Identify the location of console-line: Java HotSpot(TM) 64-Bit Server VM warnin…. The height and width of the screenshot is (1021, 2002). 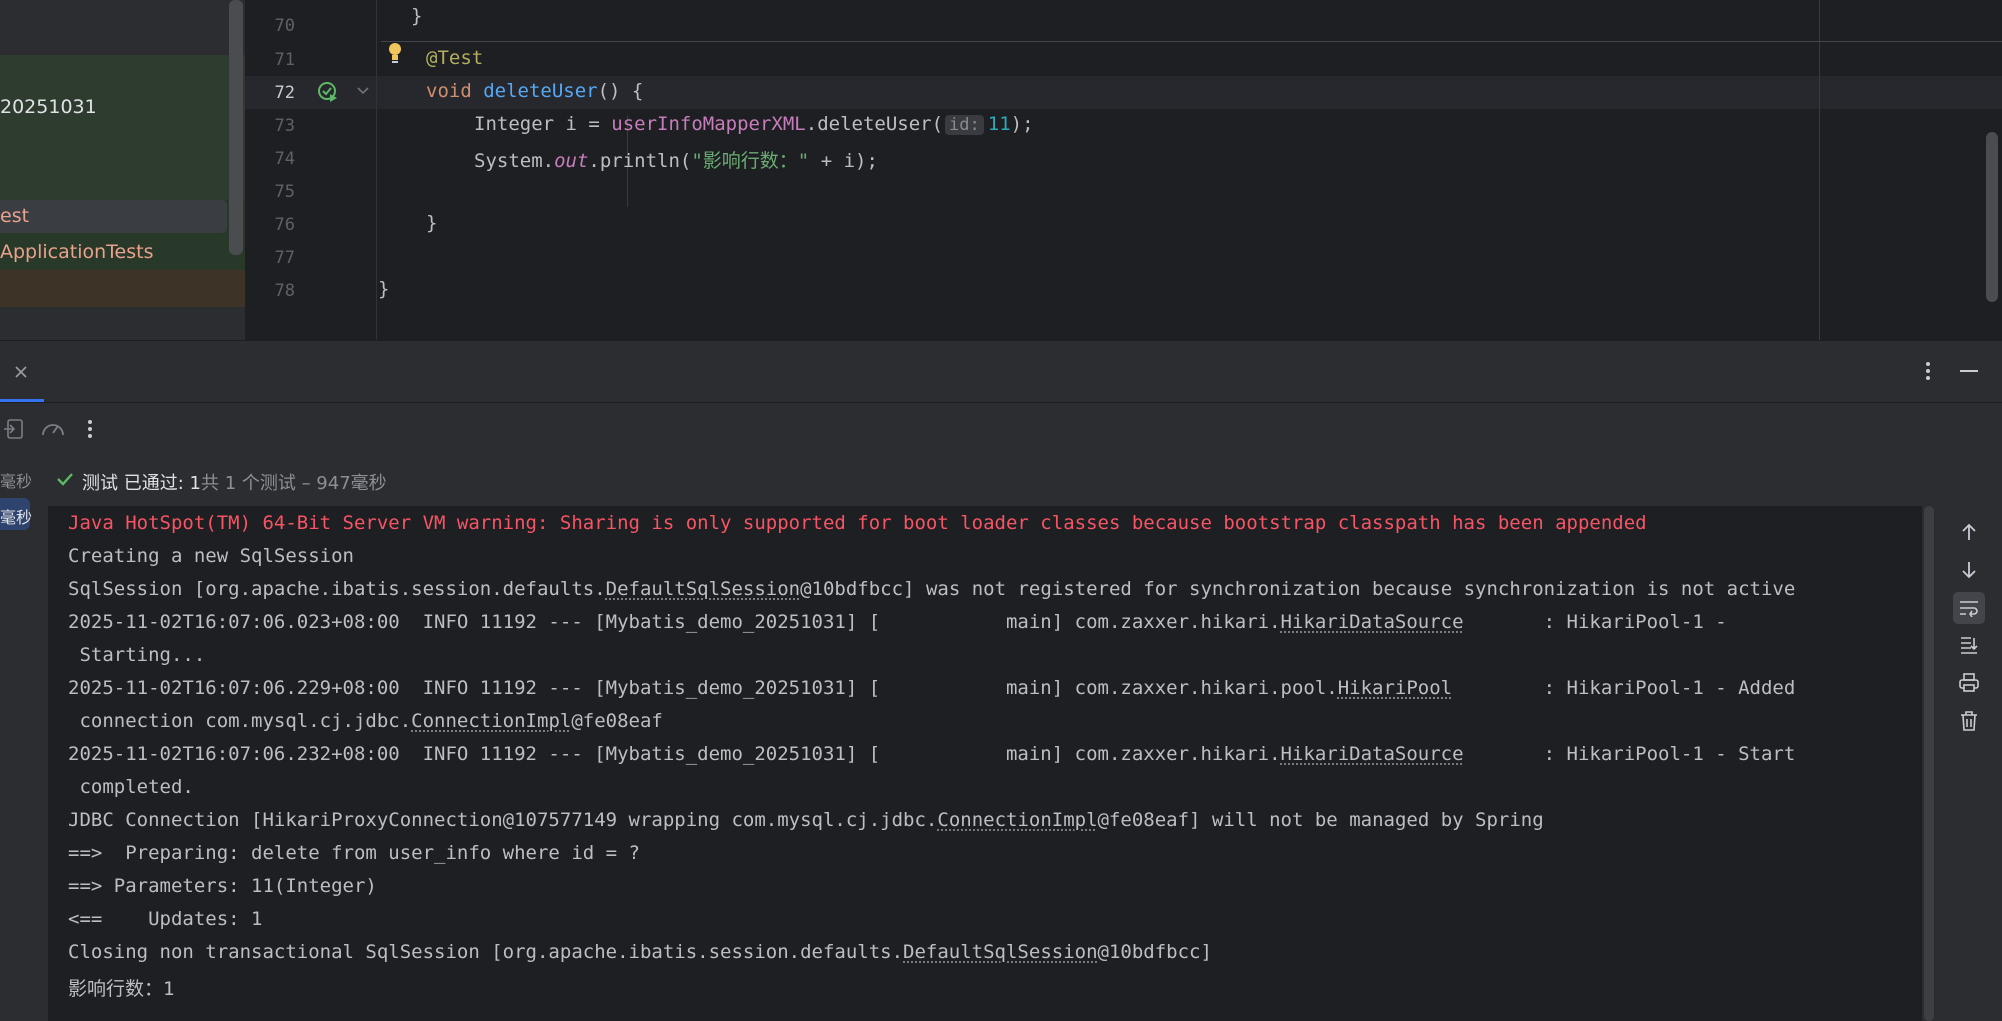
(857, 523).